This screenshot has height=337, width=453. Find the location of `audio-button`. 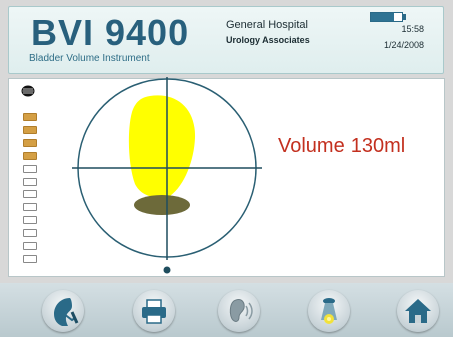

audio-button is located at coordinates (239, 311).